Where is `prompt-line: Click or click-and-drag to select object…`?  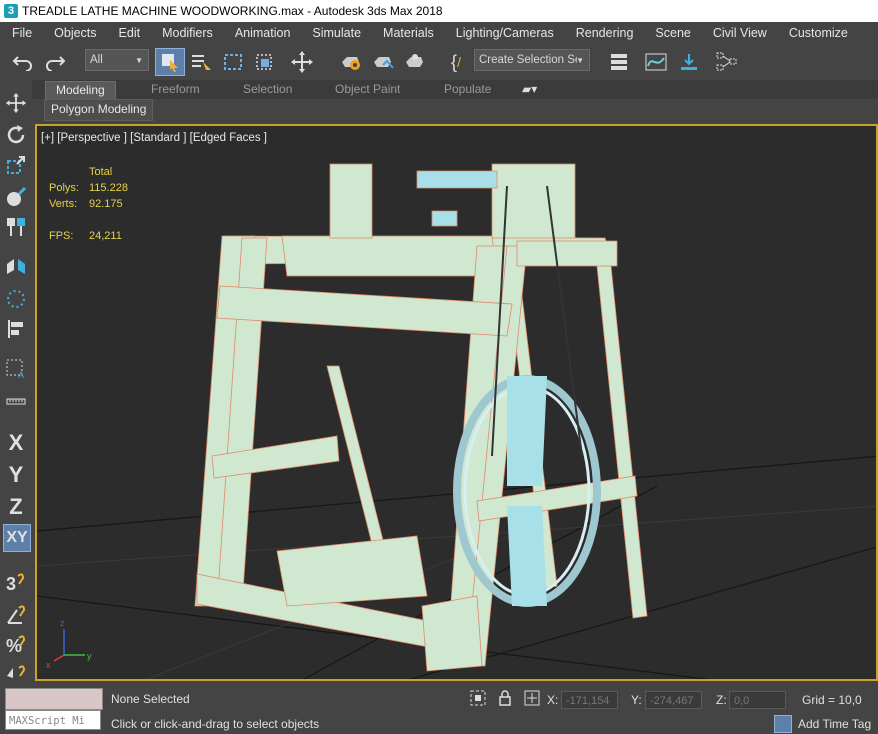 prompt-line: Click or click-and-drag to select object… is located at coordinates (215, 724).